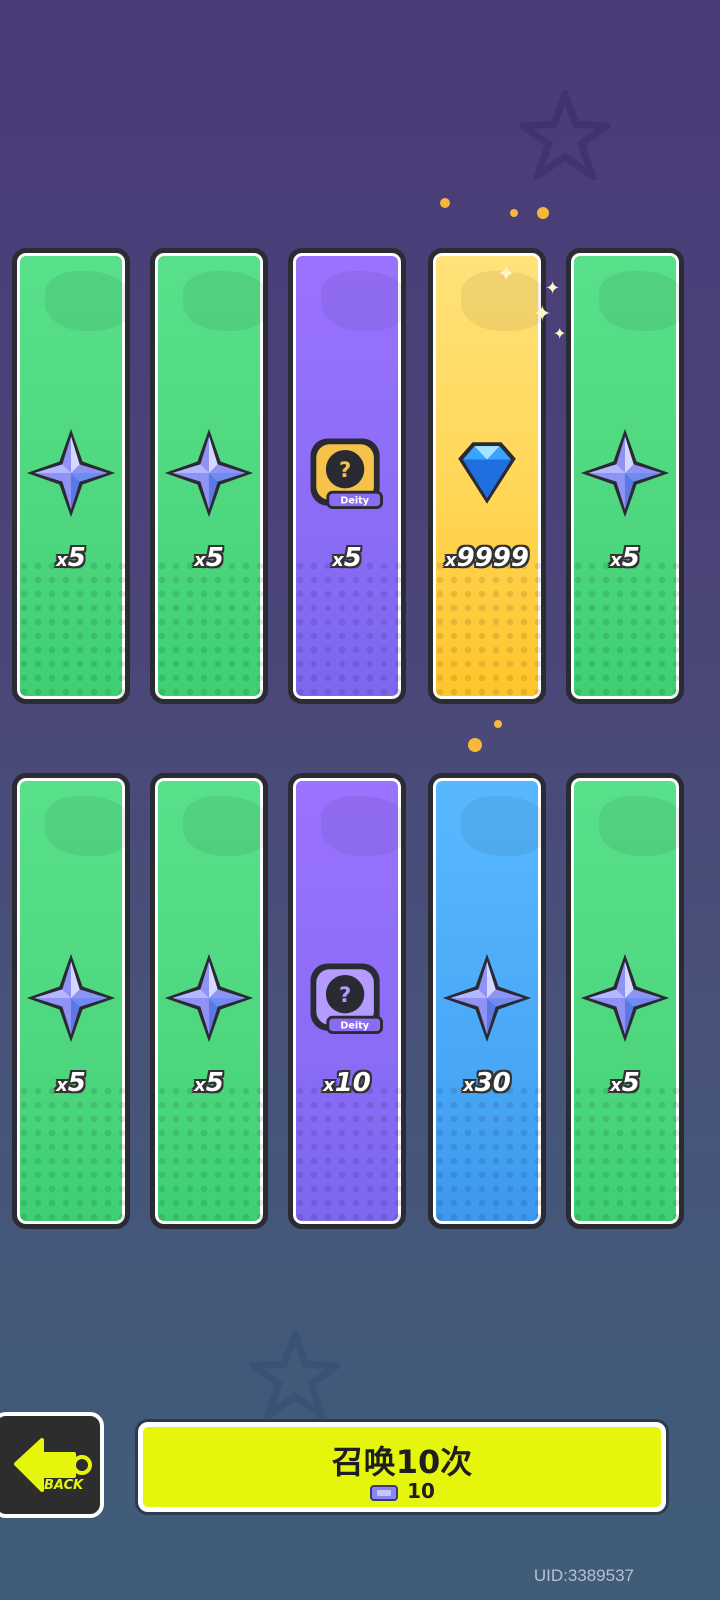 The height and width of the screenshot is (1600, 720). What do you see at coordinates (565, 135) in the screenshot?
I see `background-star-icon` at bounding box center [565, 135].